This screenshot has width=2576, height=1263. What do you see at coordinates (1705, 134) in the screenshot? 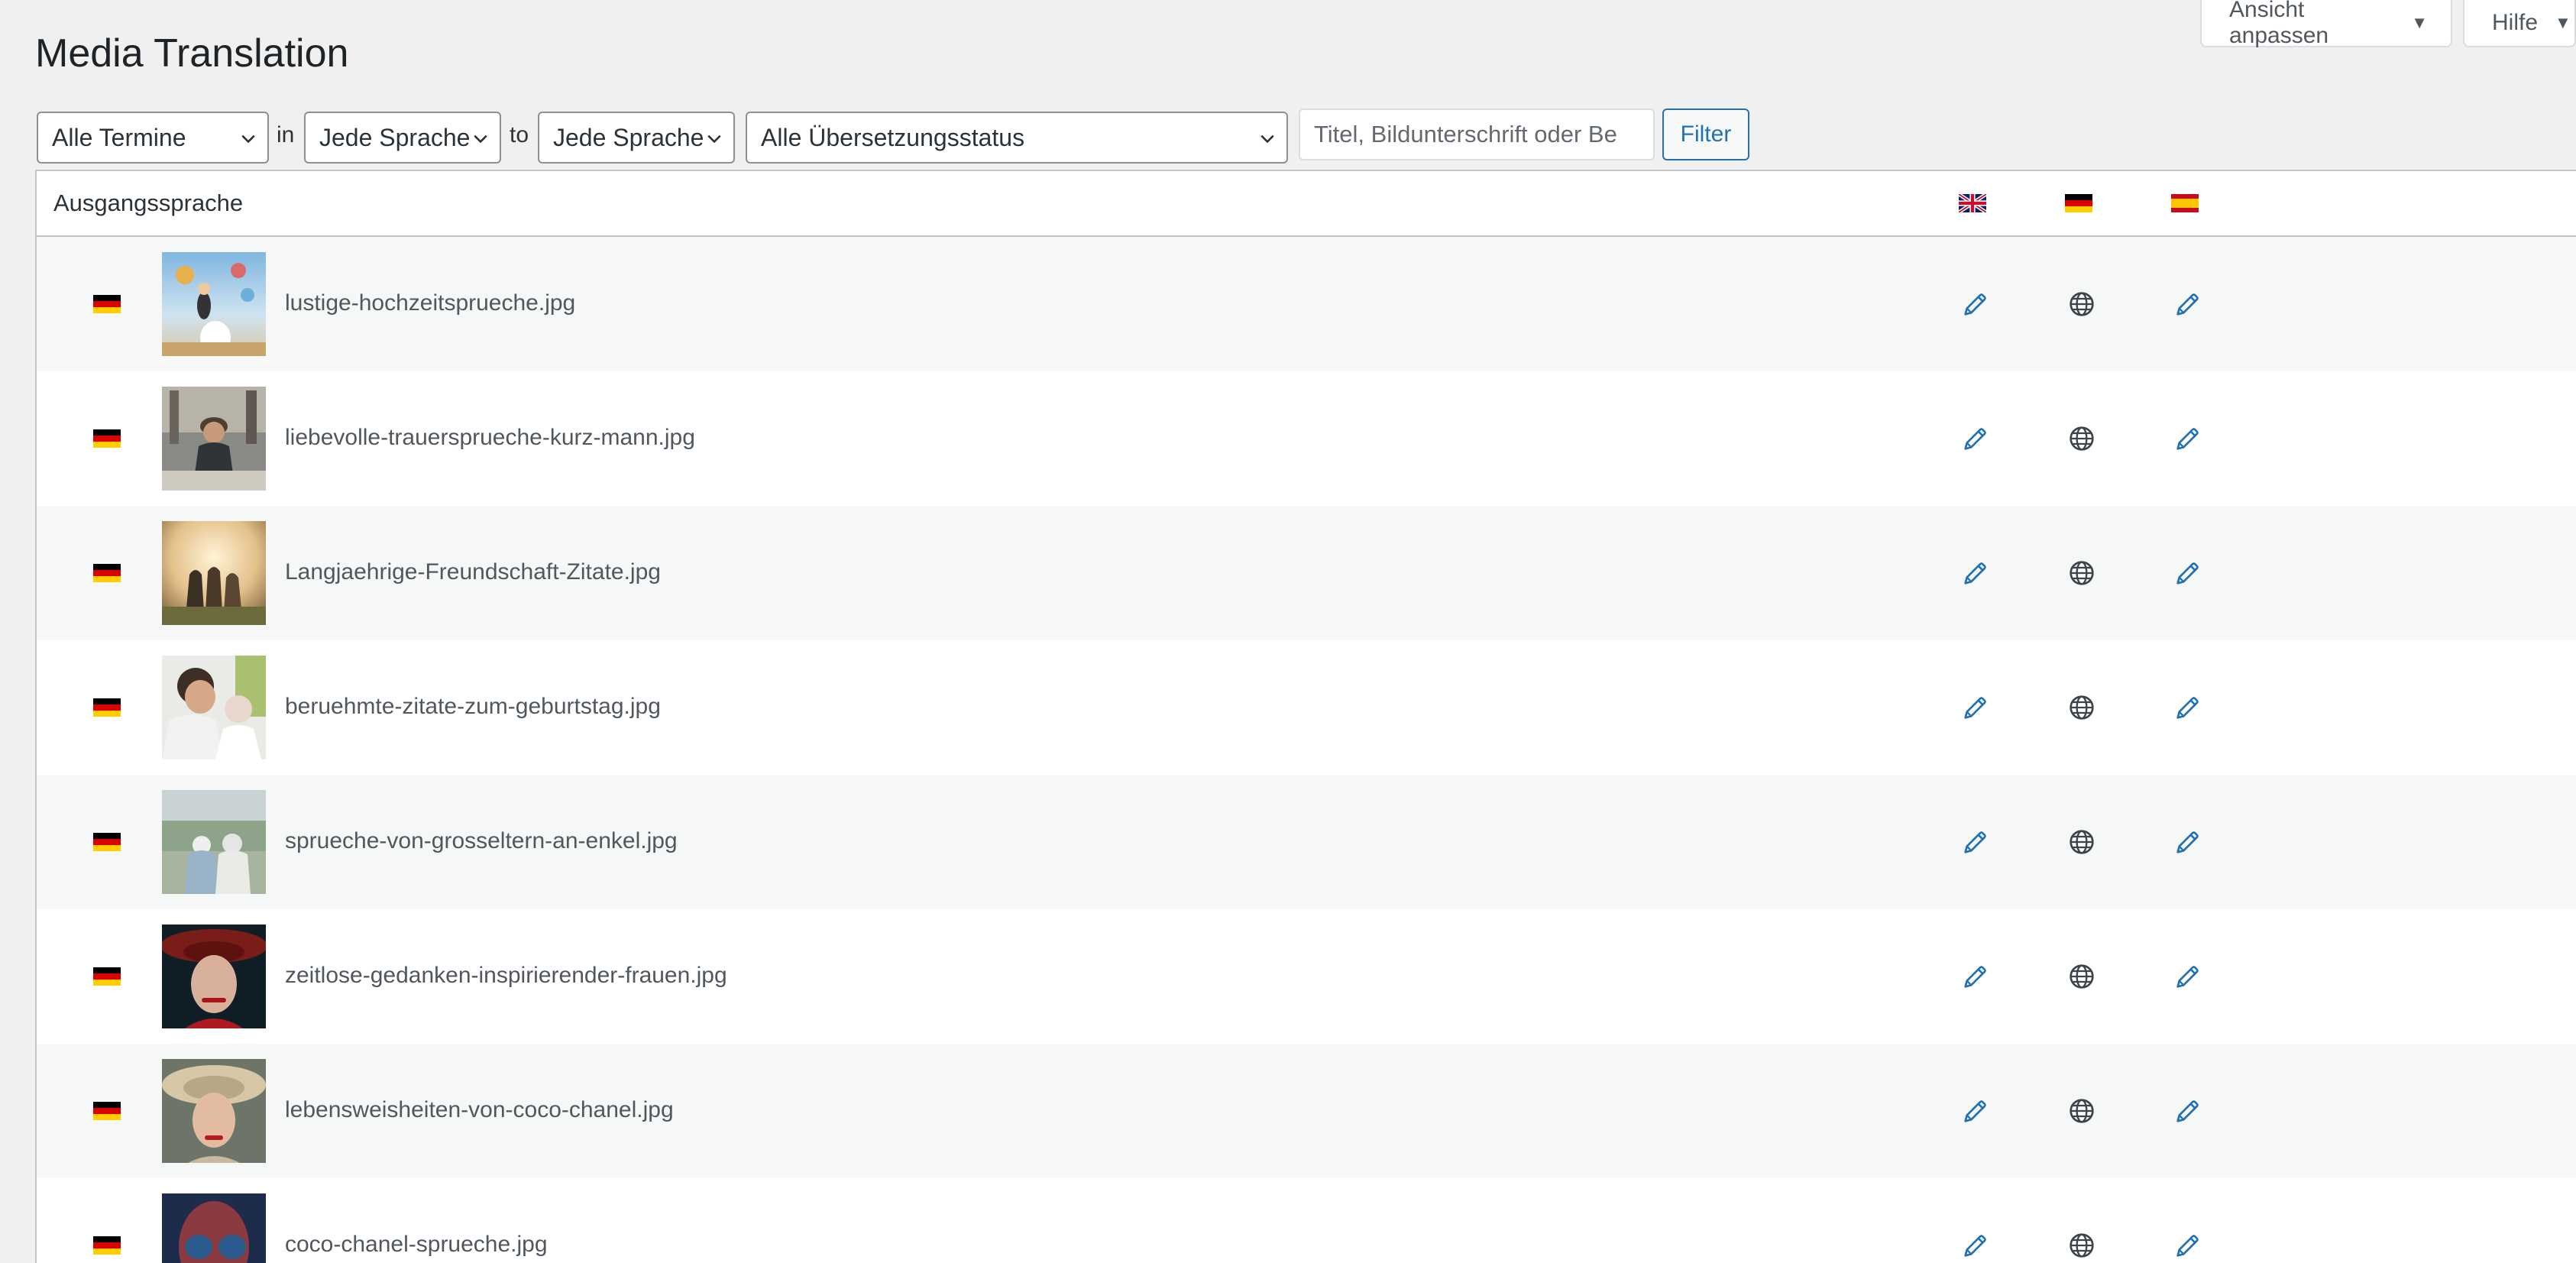
I see `filter-button: Filter` at bounding box center [1705, 134].